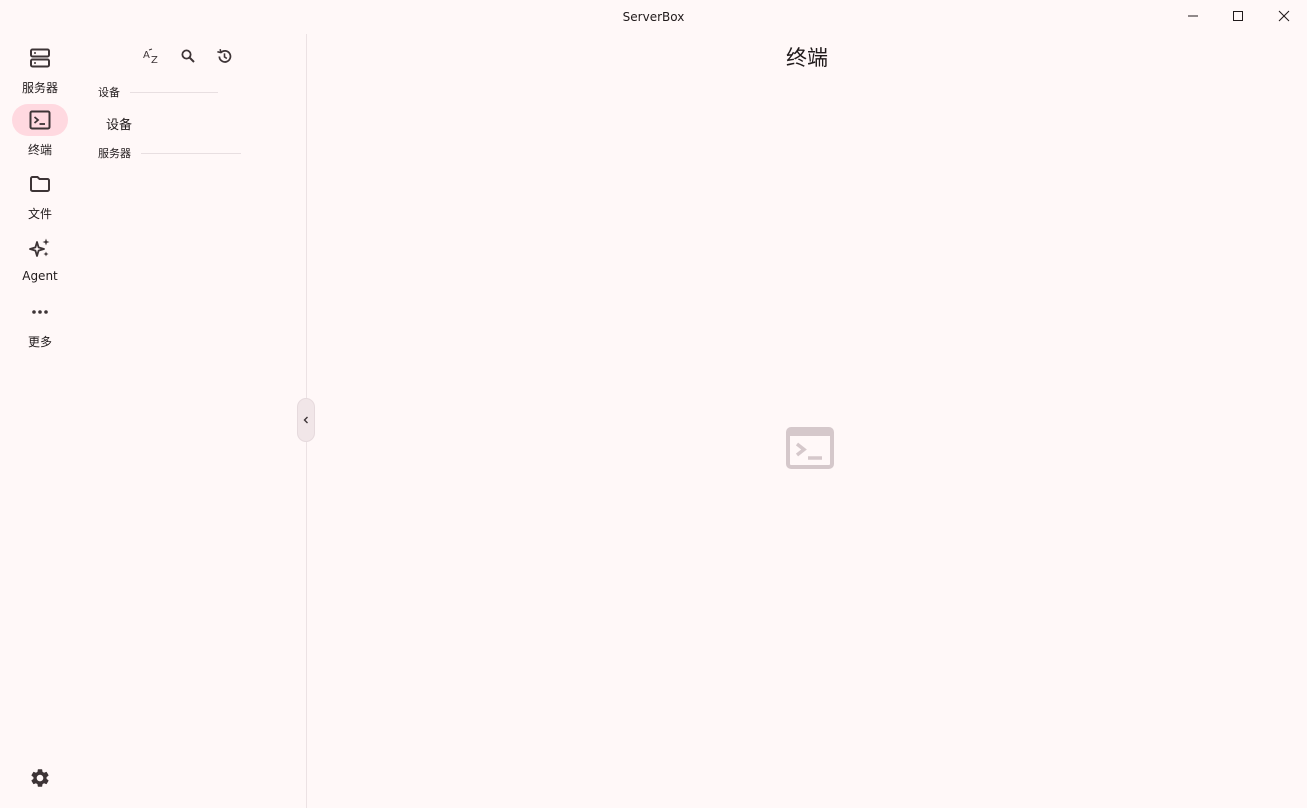 This screenshot has height=808, width=1307. What do you see at coordinates (109, 92) in the screenshot?
I see `group-header-label: 设备` at bounding box center [109, 92].